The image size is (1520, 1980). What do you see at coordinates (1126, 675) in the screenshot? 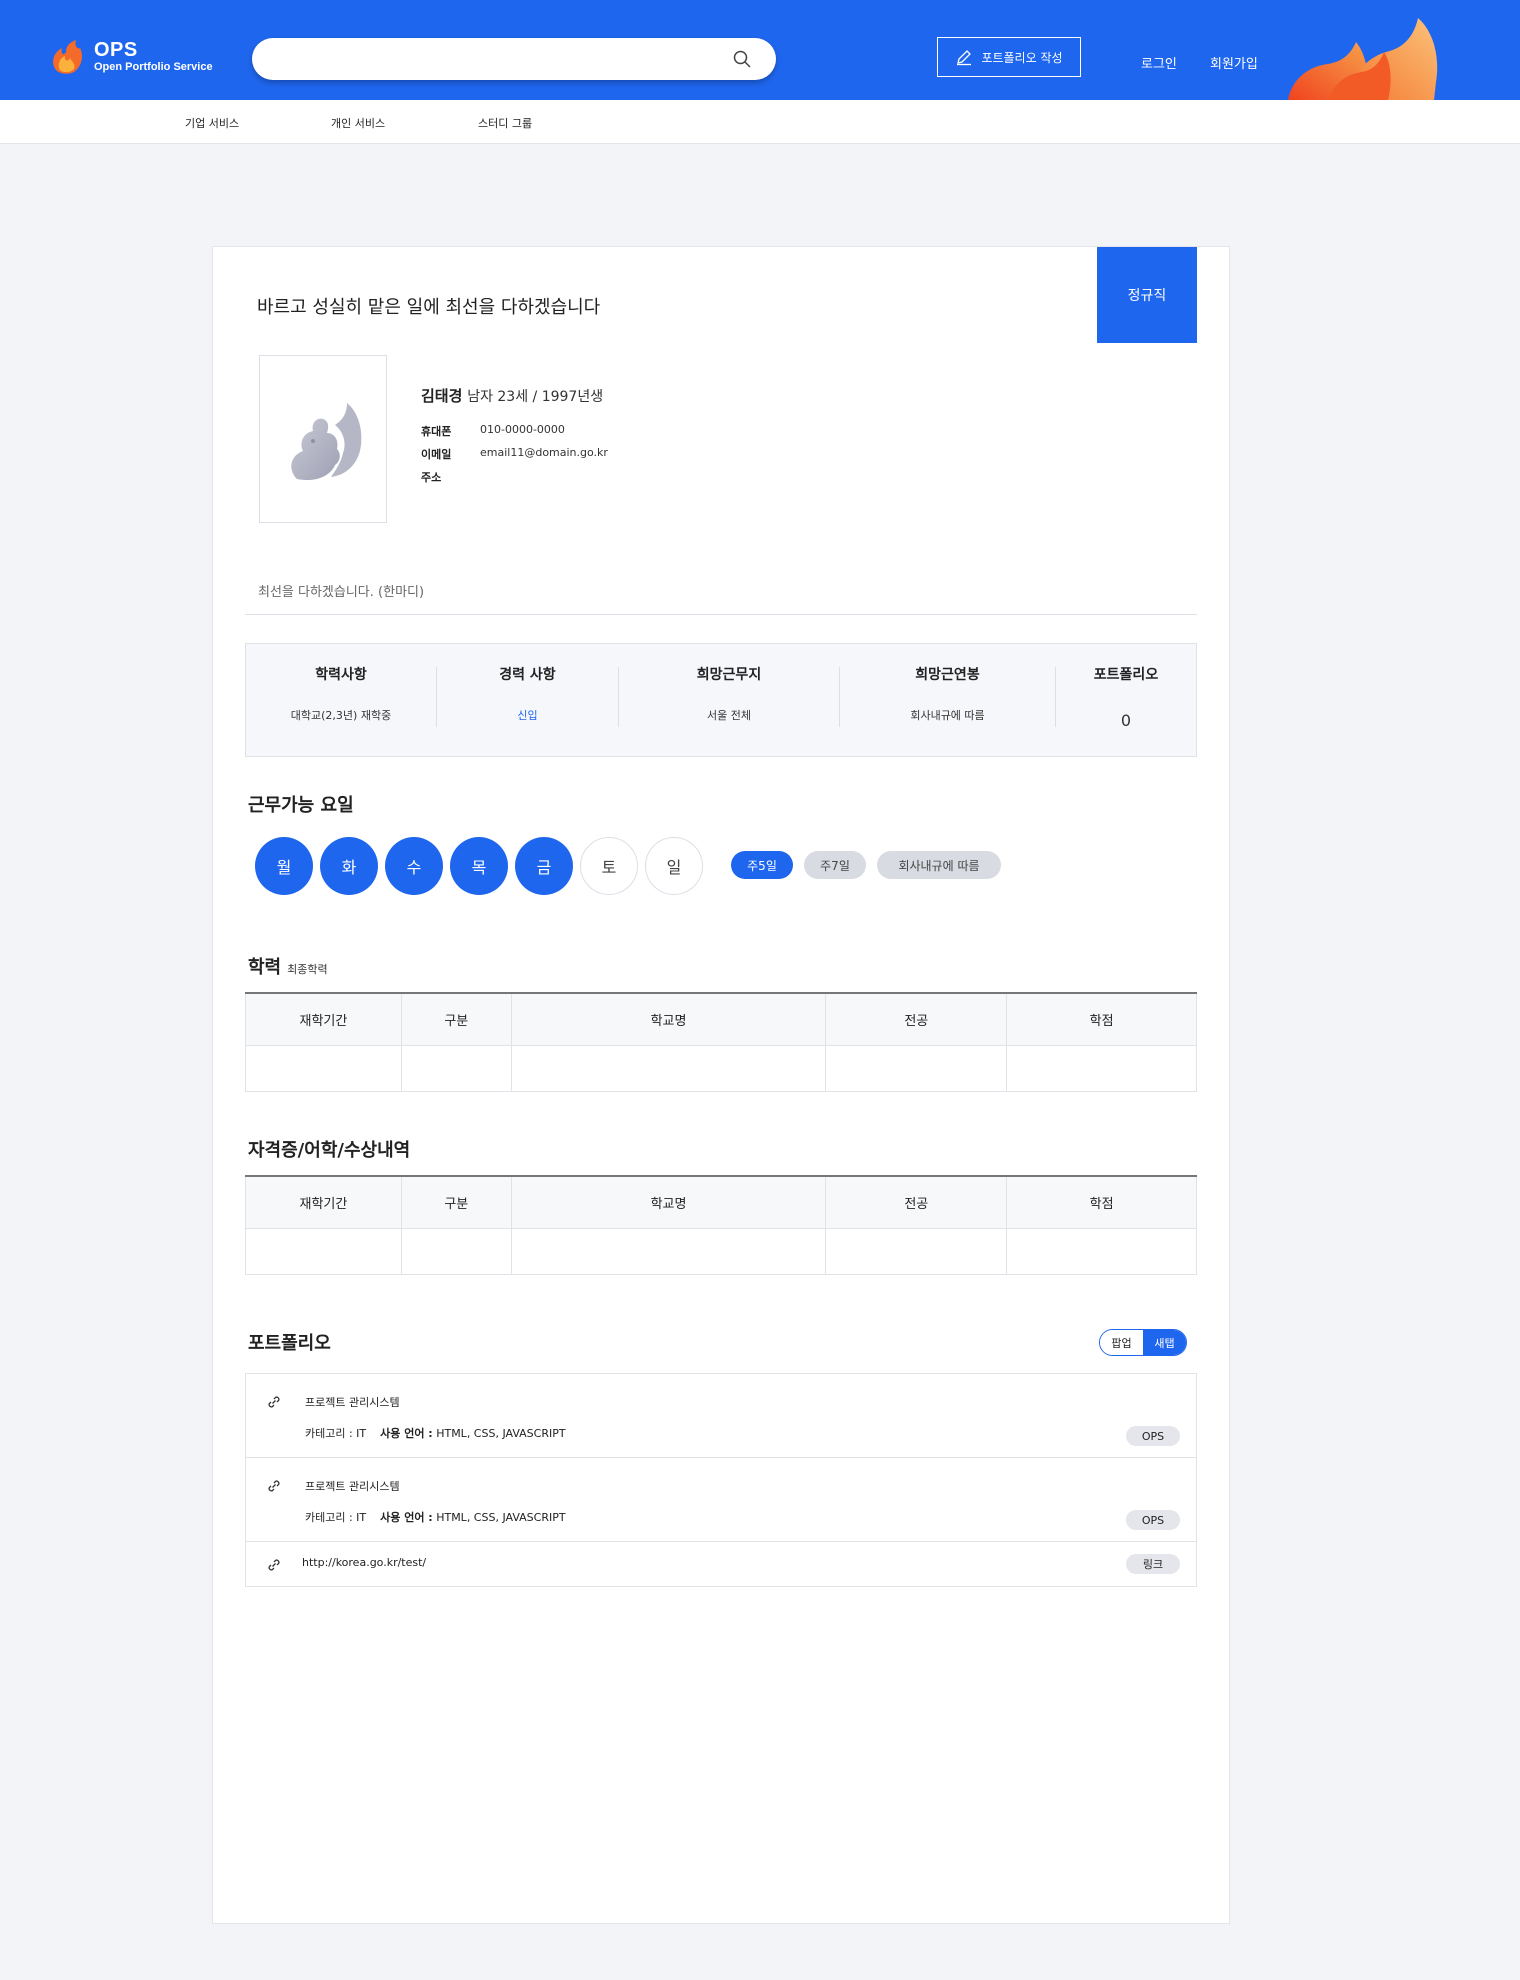
I see `summary-title: 포트폴리오` at bounding box center [1126, 675].